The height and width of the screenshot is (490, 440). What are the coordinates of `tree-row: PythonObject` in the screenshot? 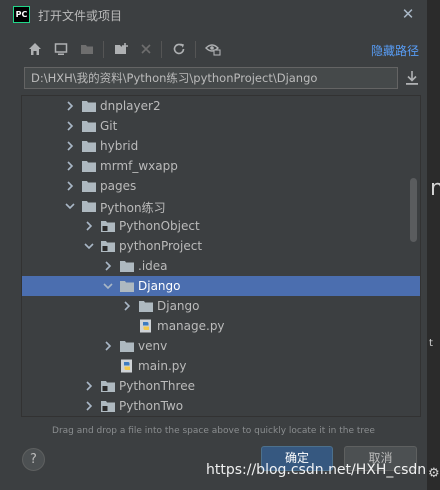 It's located at (221, 226).